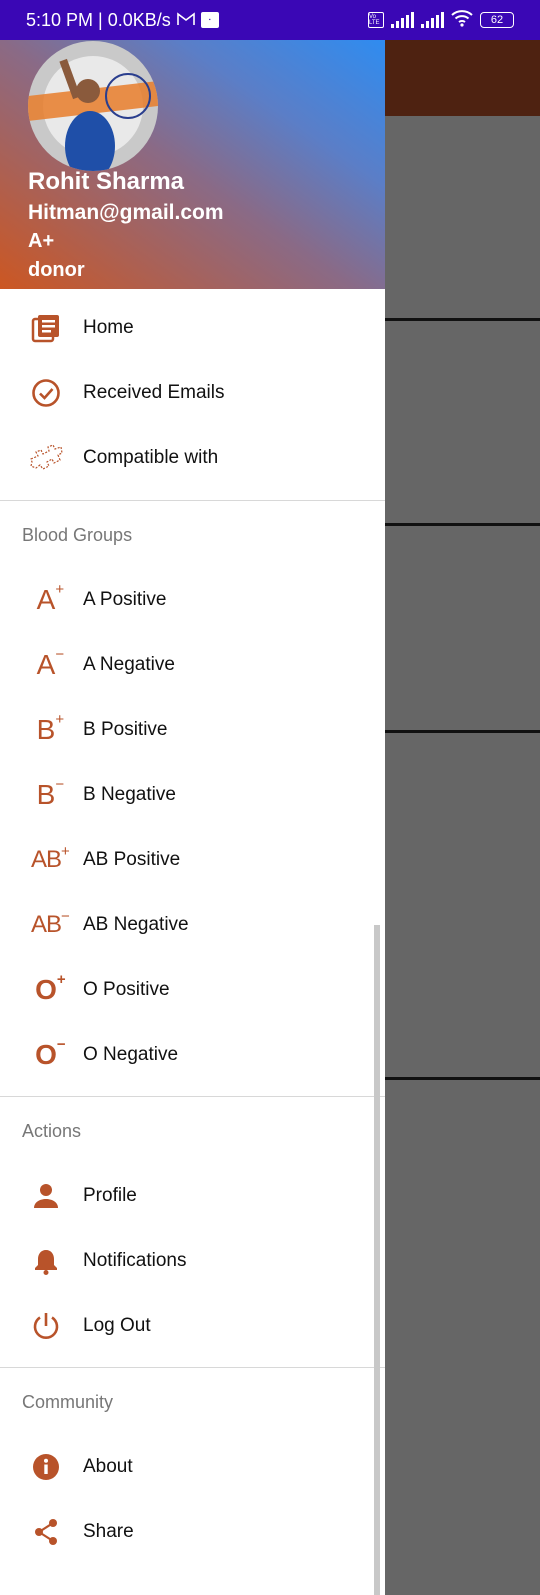  I want to click on user-blood-group: A+, so click(41, 241).